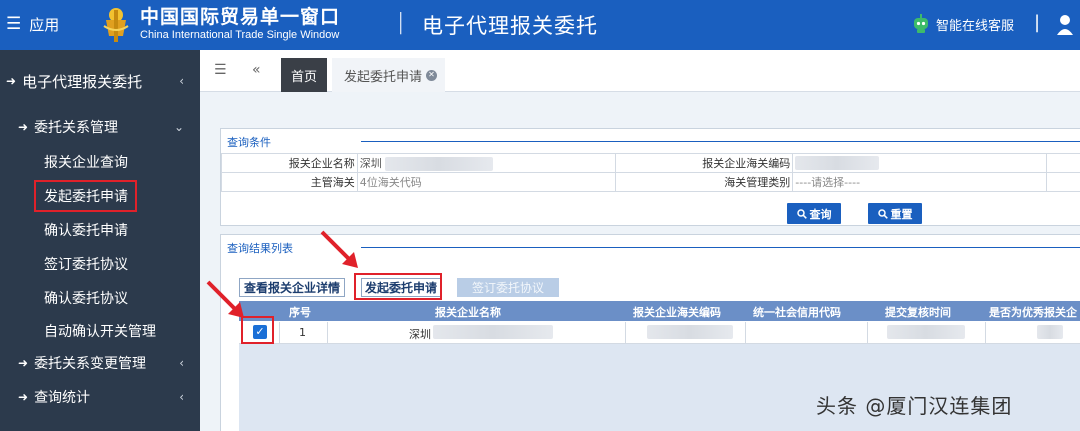 The image size is (1080, 431). I want to click on search-button: 查询, so click(814, 213).